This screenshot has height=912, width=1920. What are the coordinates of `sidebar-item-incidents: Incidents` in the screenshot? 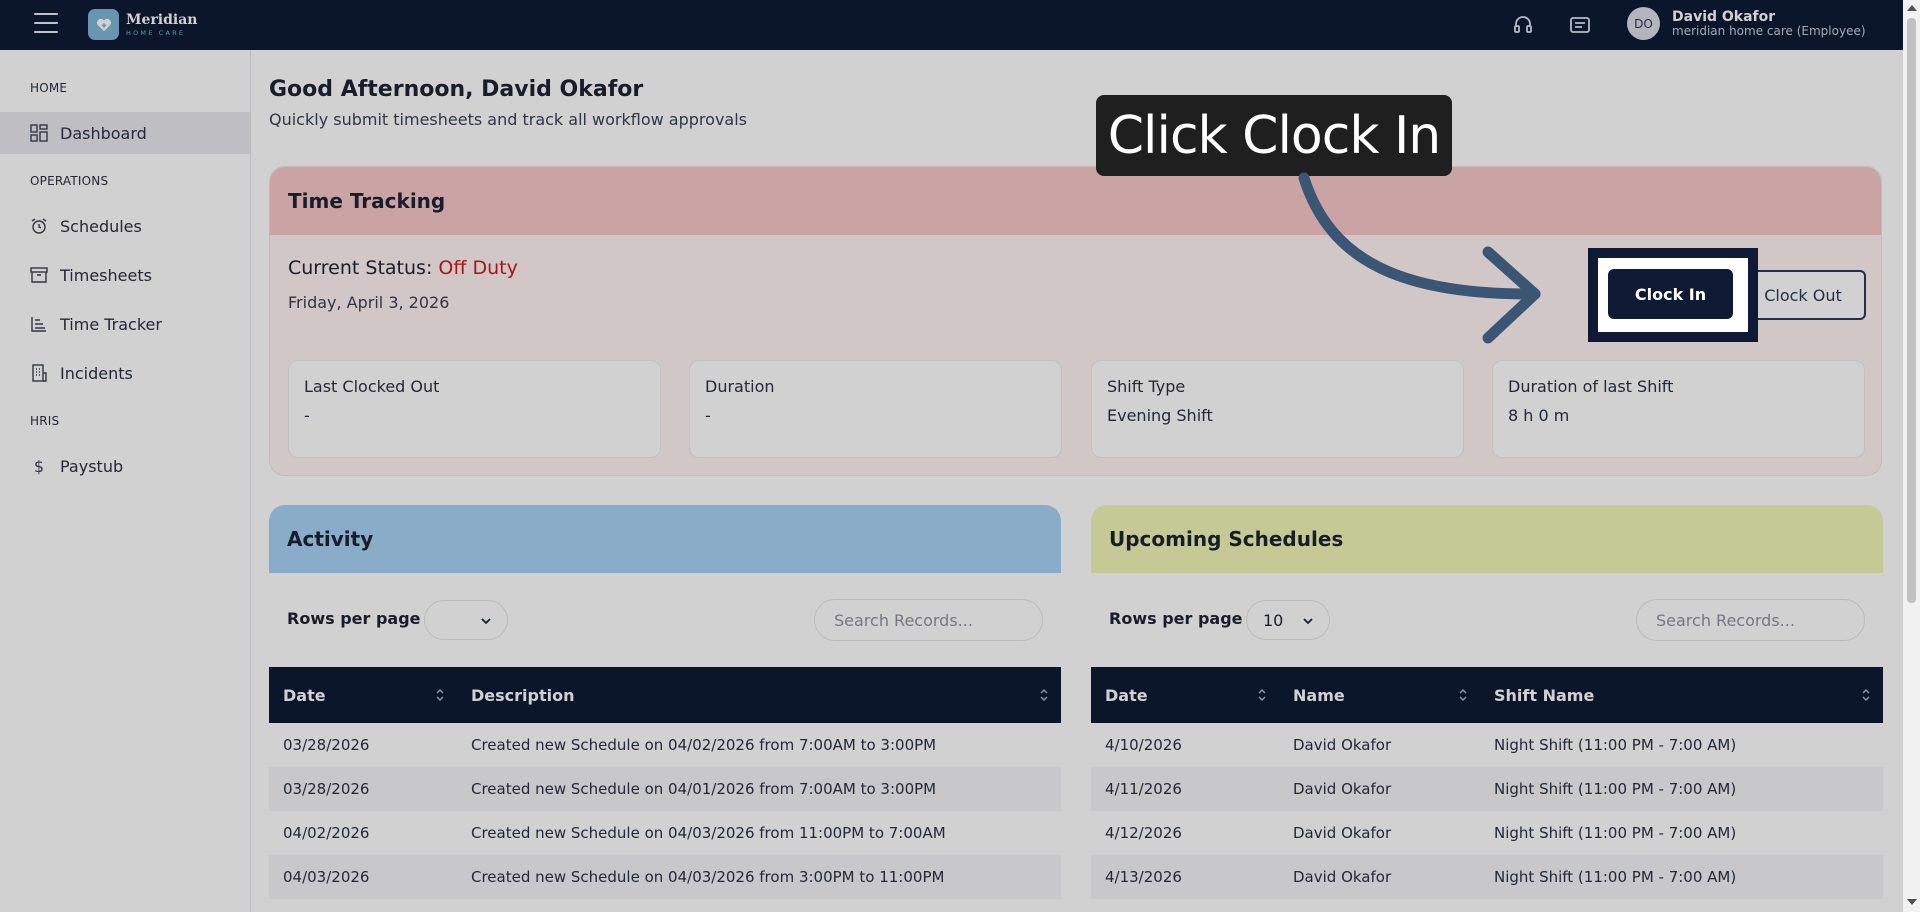 It's located at (125, 373).